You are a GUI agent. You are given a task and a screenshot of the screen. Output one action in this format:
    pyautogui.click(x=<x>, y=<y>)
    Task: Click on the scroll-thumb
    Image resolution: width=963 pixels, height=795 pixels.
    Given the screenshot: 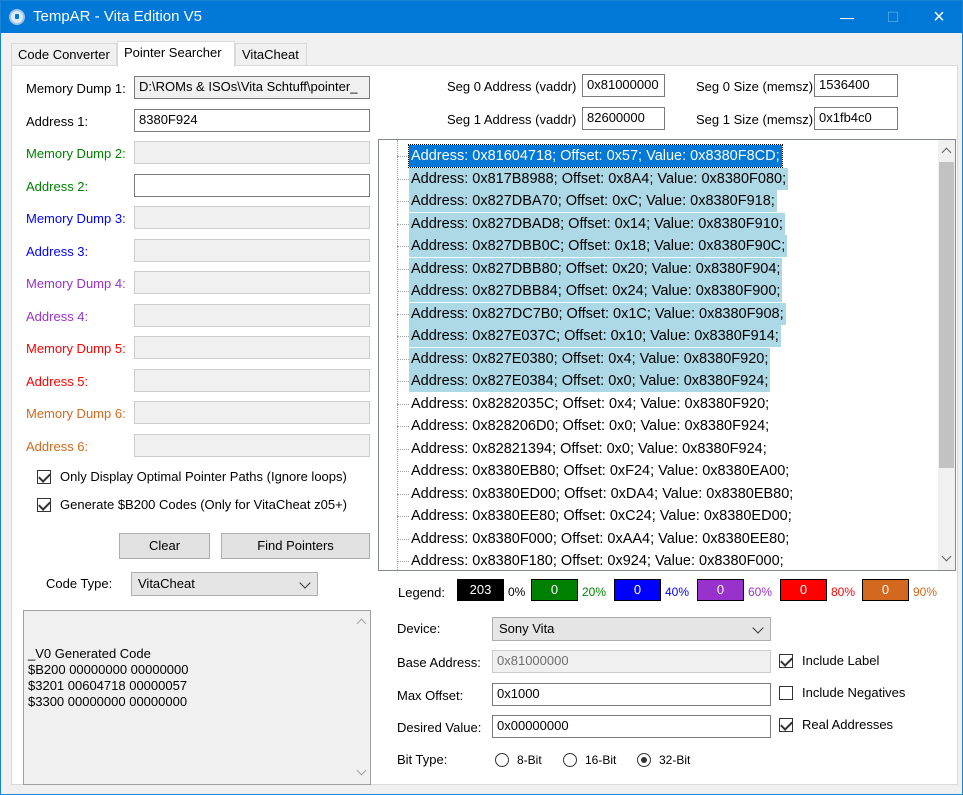 What is the action you would take?
    pyautogui.click(x=946, y=315)
    